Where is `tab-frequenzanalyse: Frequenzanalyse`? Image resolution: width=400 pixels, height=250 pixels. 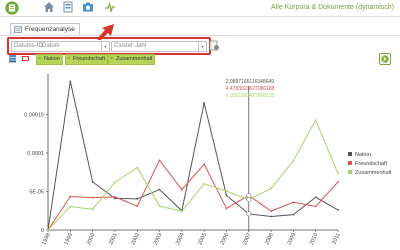 tab-frequenzanalyse: Frequenzanalyse is located at coordinates (45, 29).